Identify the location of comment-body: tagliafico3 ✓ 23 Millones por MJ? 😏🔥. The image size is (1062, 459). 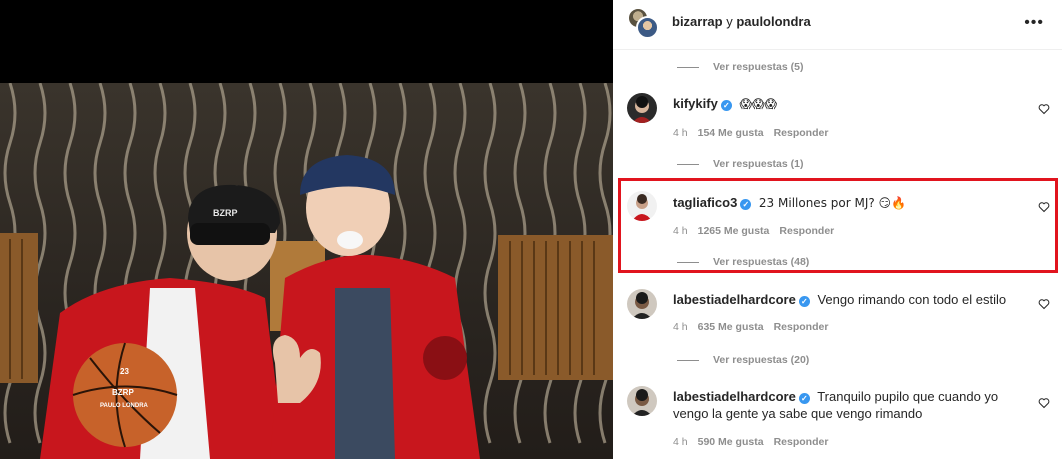
(848, 203).